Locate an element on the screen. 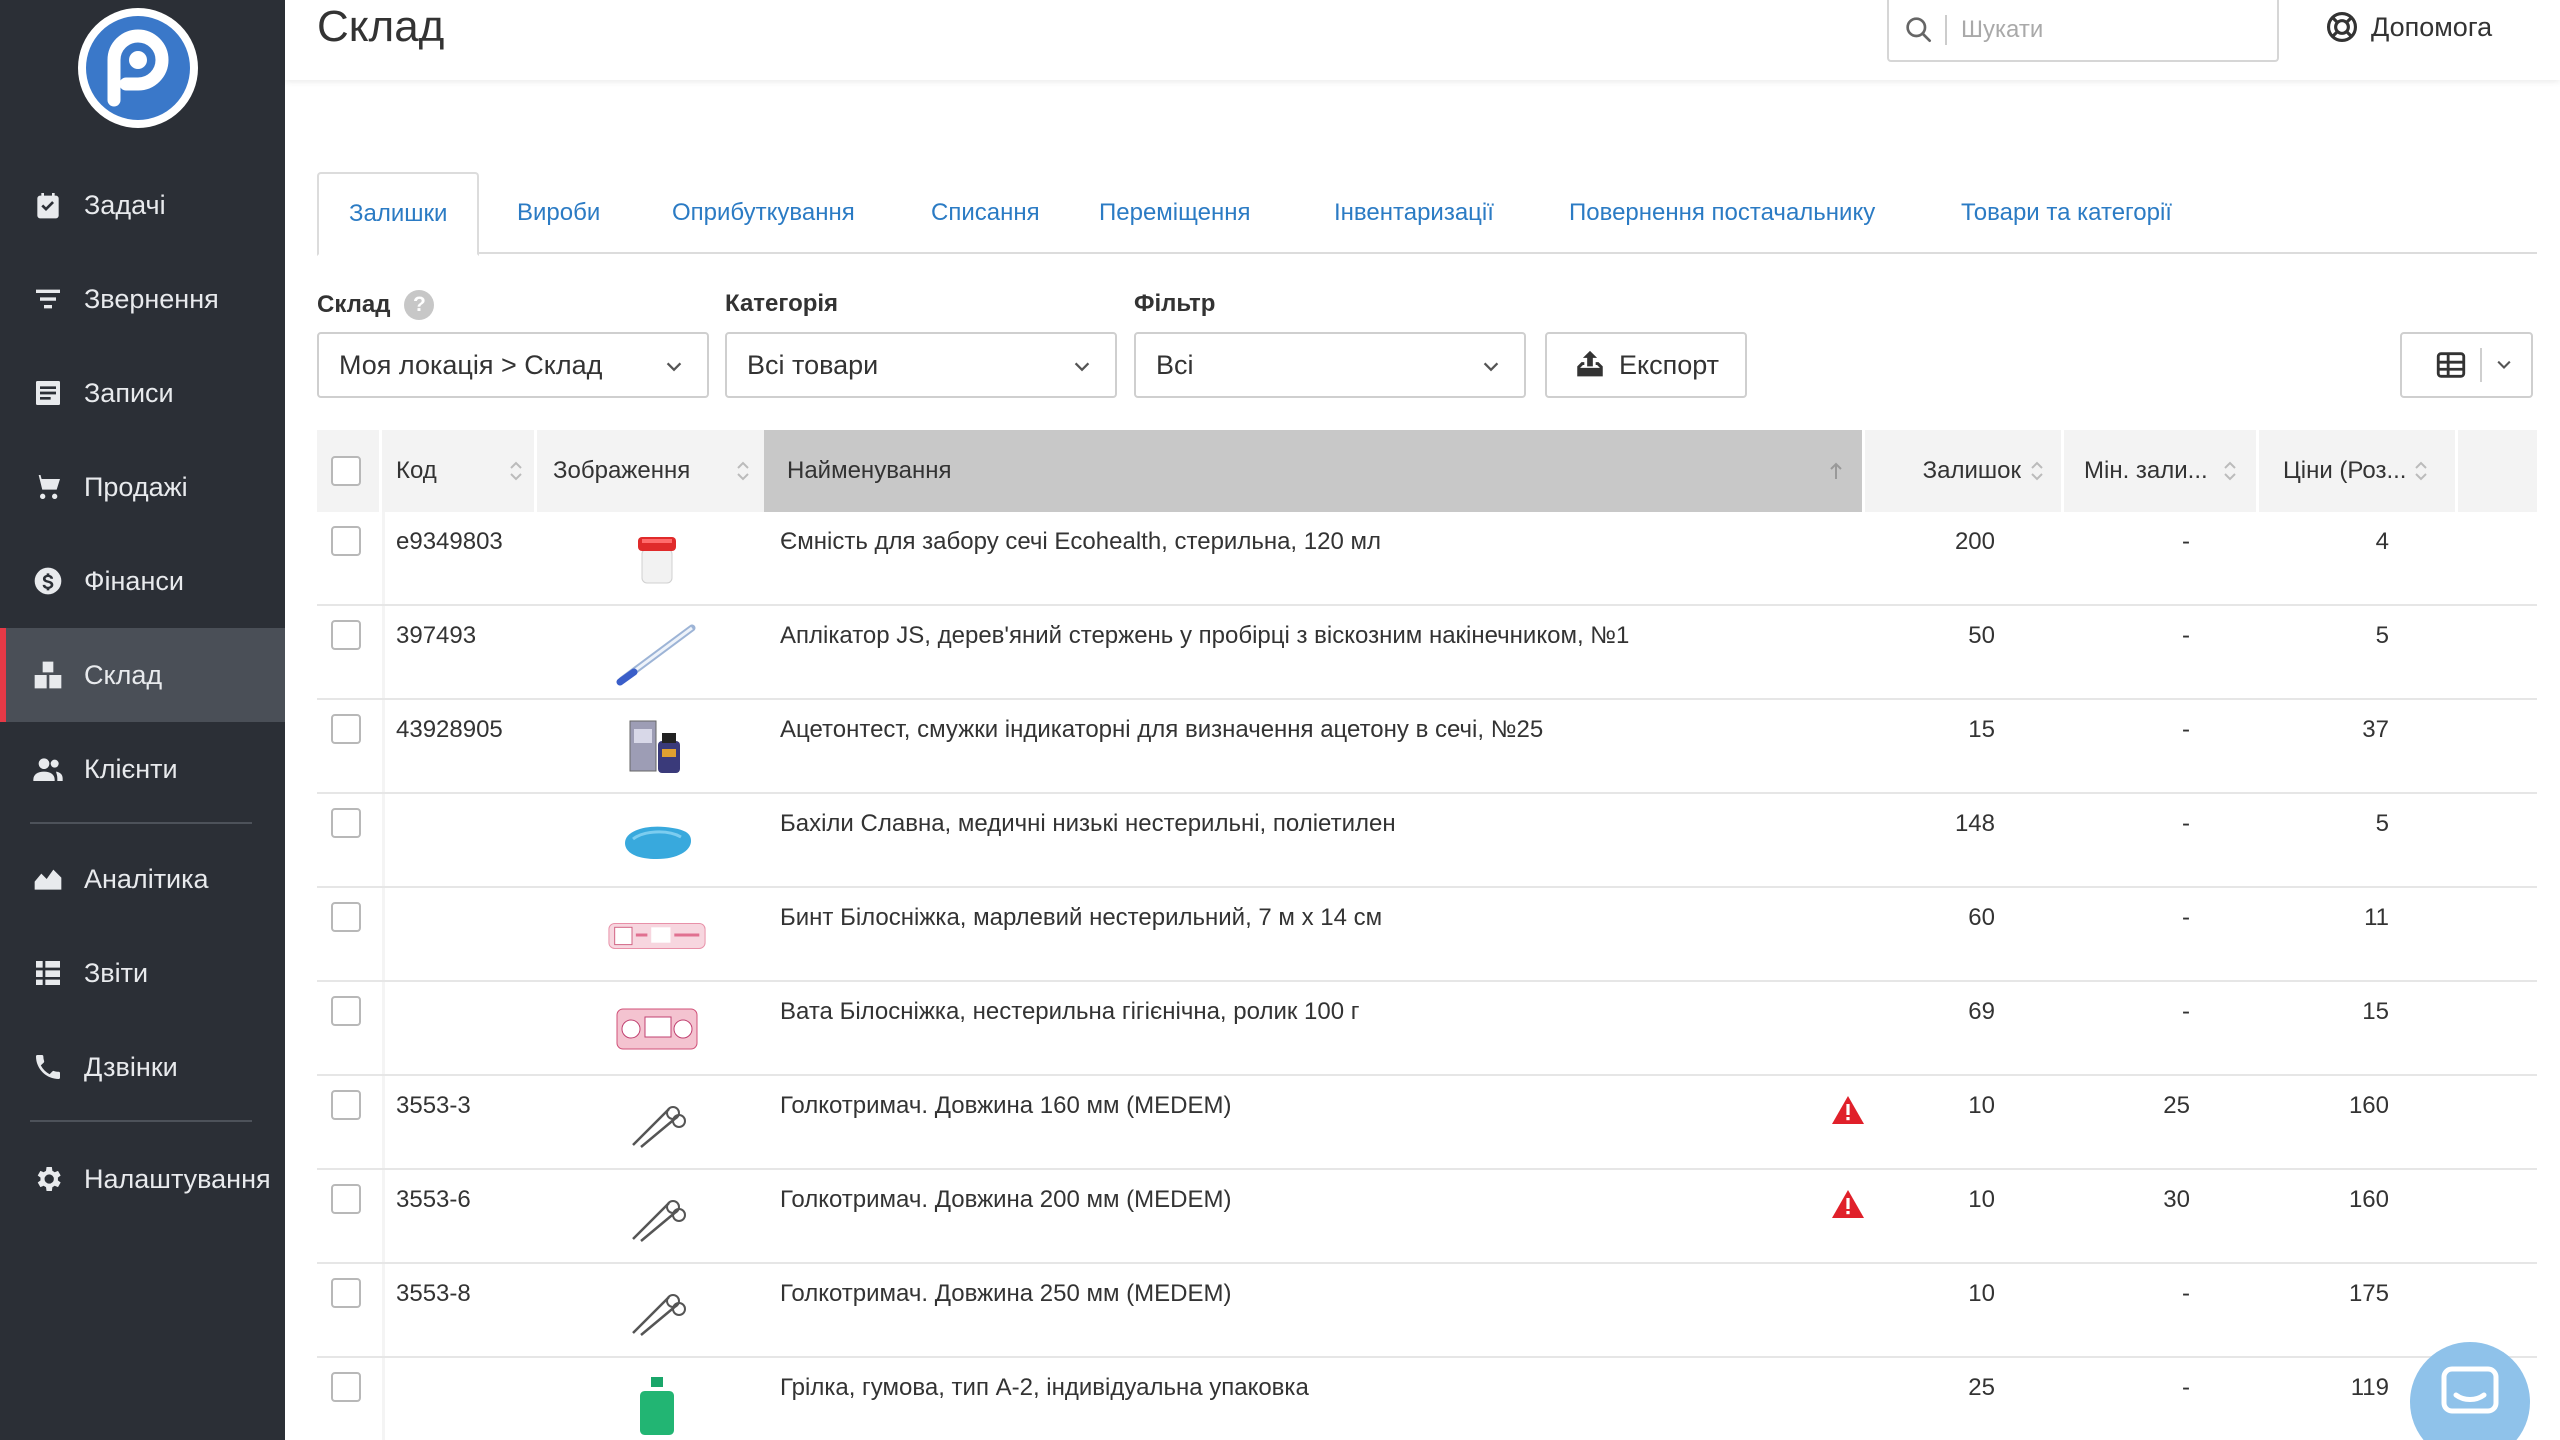 The width and height of the screenshot is (2560, 1440). column-header-image: Зображення is located at coordinates (658, 471).